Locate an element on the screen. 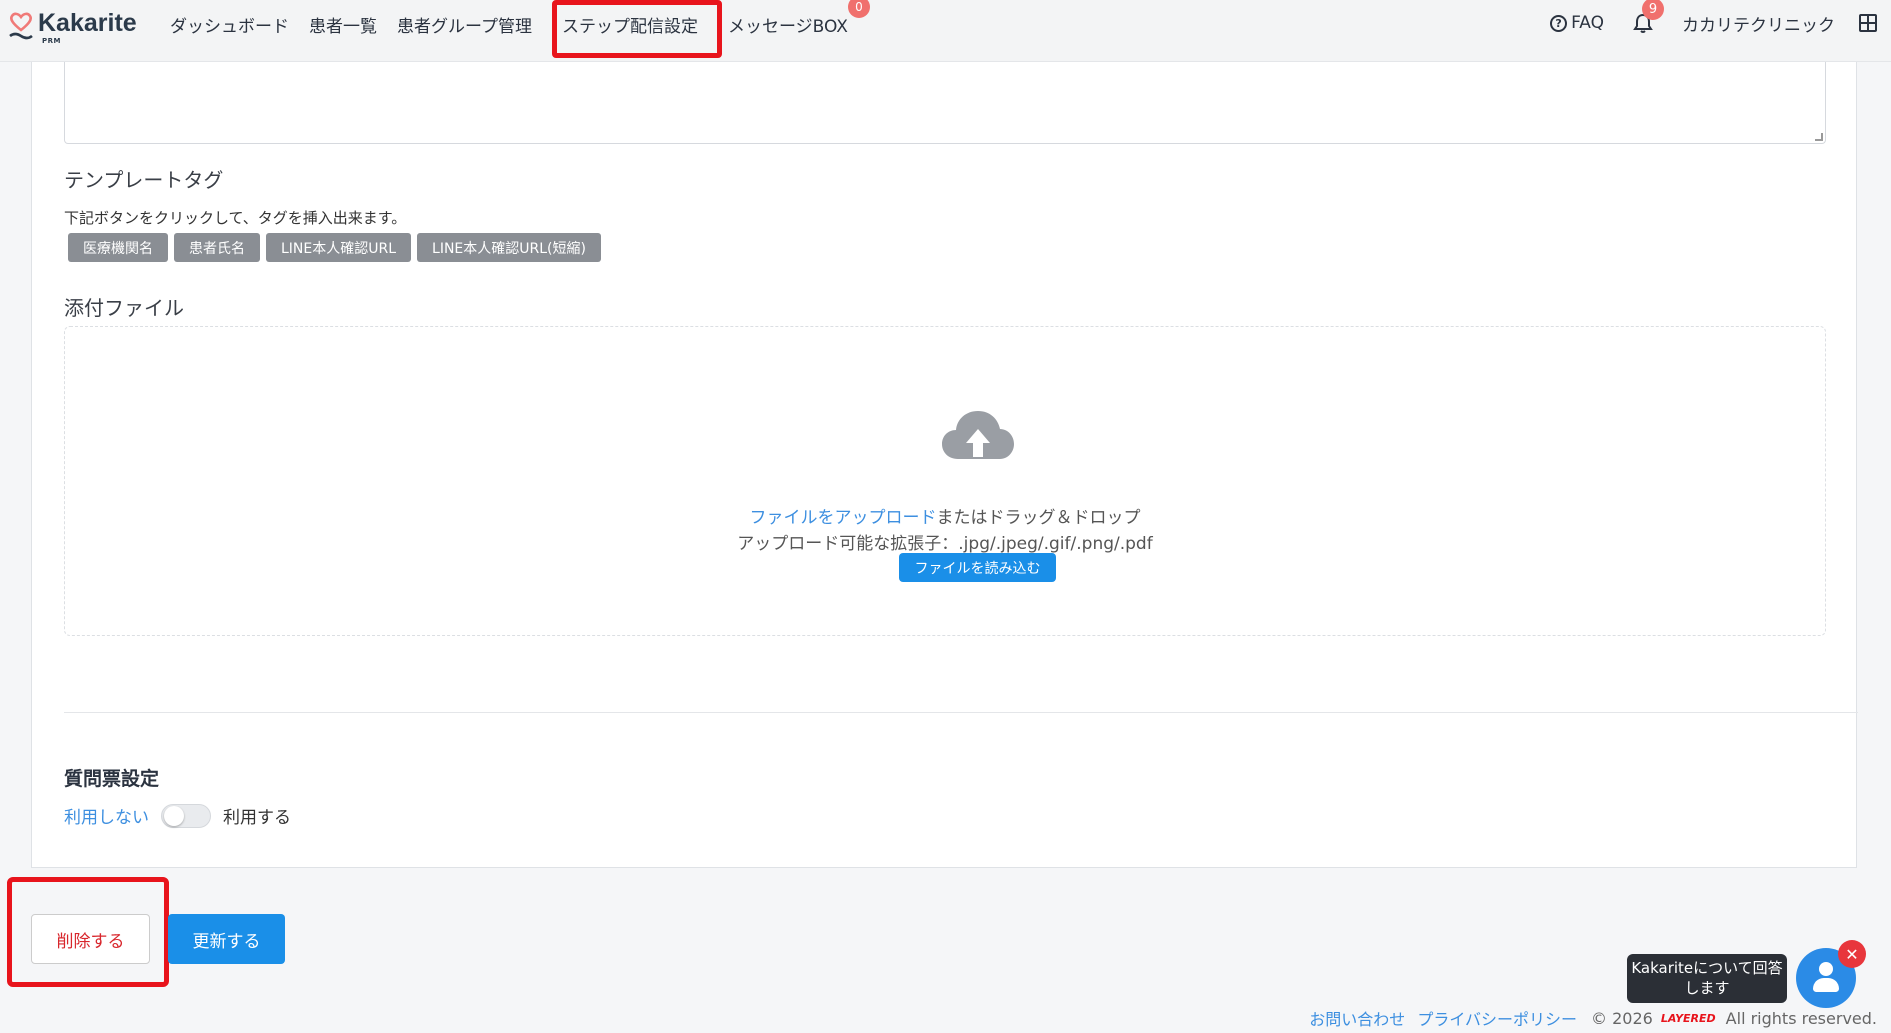  questionnaire-off-label: 利用しない is located at coordinates (106, 818).